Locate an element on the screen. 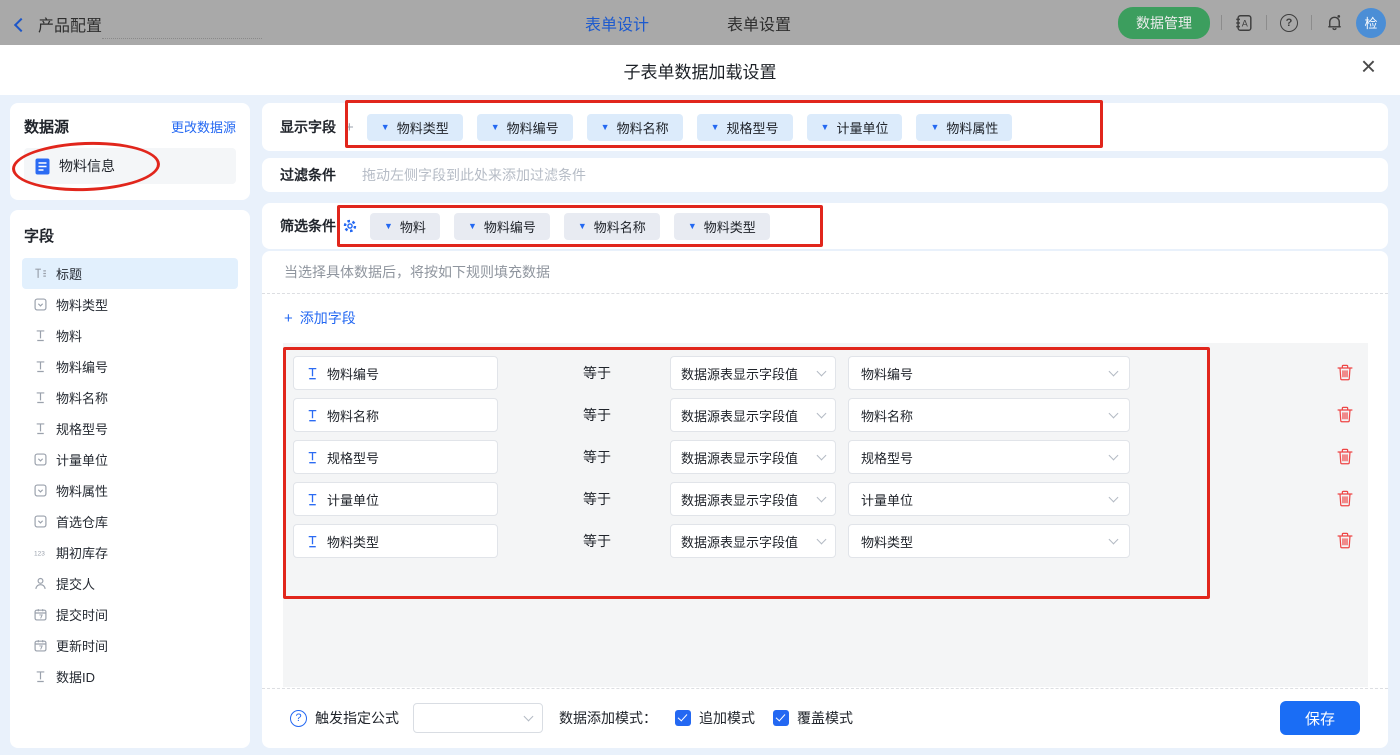 Image resolution: width=1400 pixels, height=755 pixels. field-label: 提交人 is located at coordinates (76, 584).